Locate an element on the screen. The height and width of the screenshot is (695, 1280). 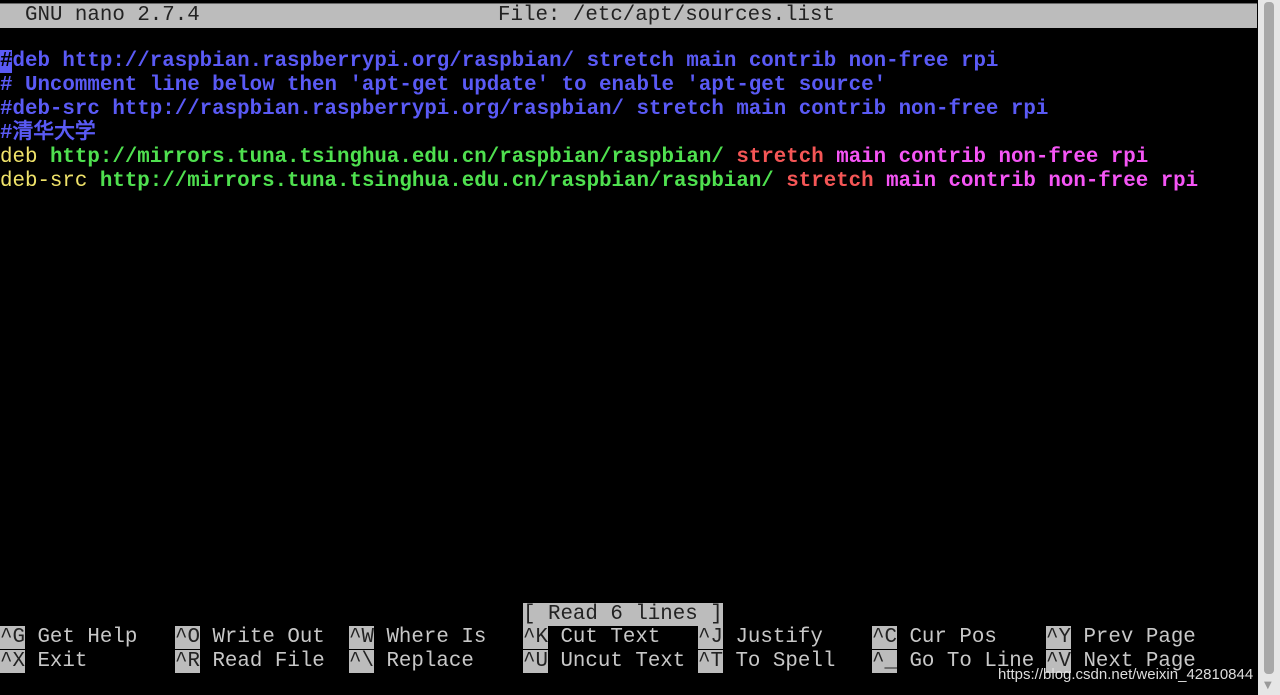
shortcut-read-file: ^R Read File is located at coordinates (250, 662).